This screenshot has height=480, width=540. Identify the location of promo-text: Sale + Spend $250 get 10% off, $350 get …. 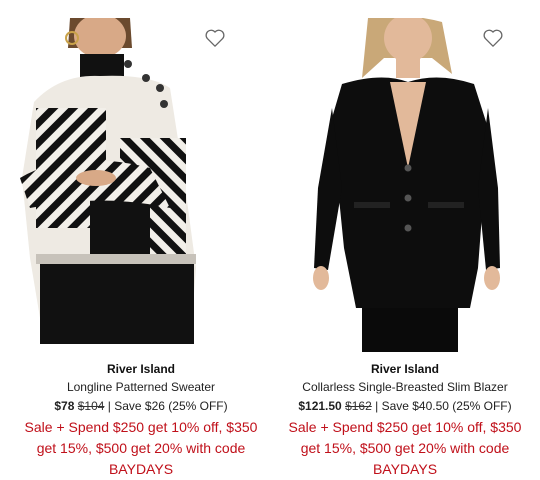
(398, 448).